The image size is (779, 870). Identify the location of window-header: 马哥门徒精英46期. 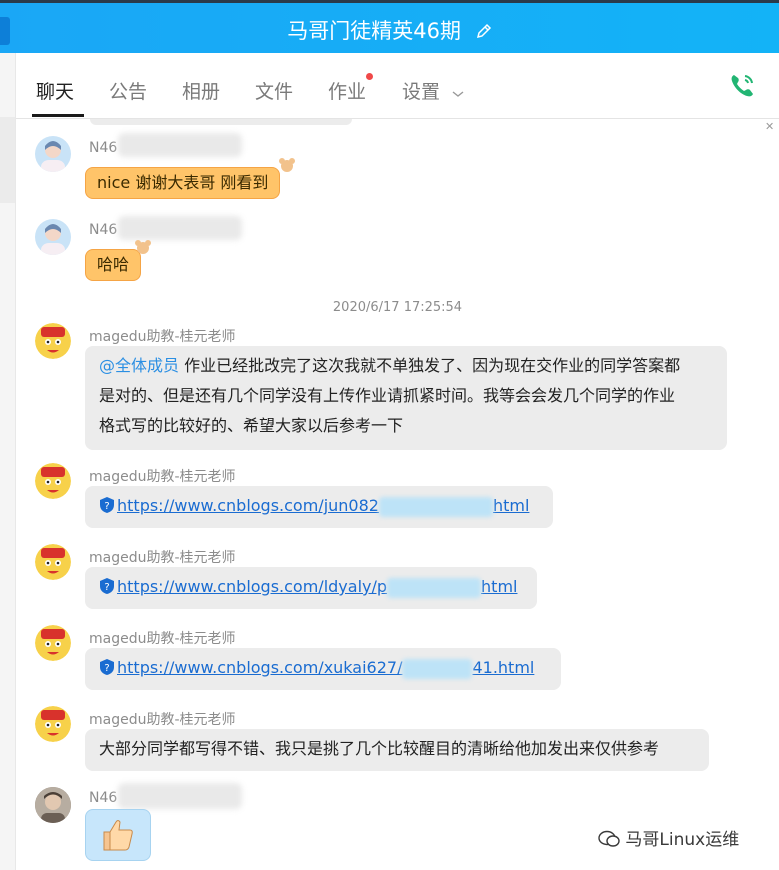
(389, 26).